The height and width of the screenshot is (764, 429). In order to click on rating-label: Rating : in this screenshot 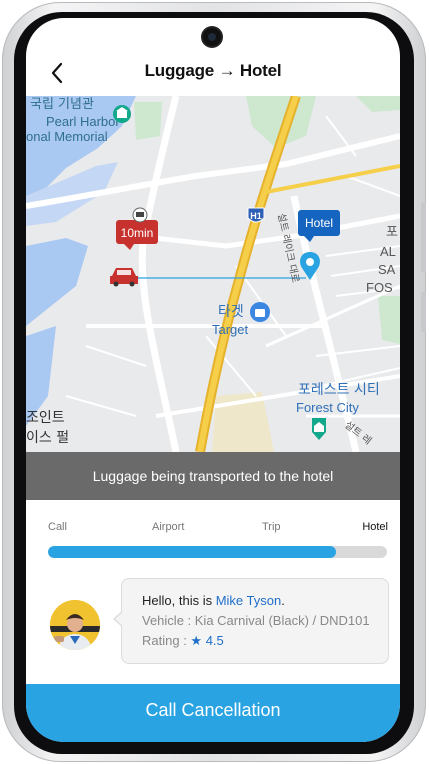, I will do `click(166, 640)`.